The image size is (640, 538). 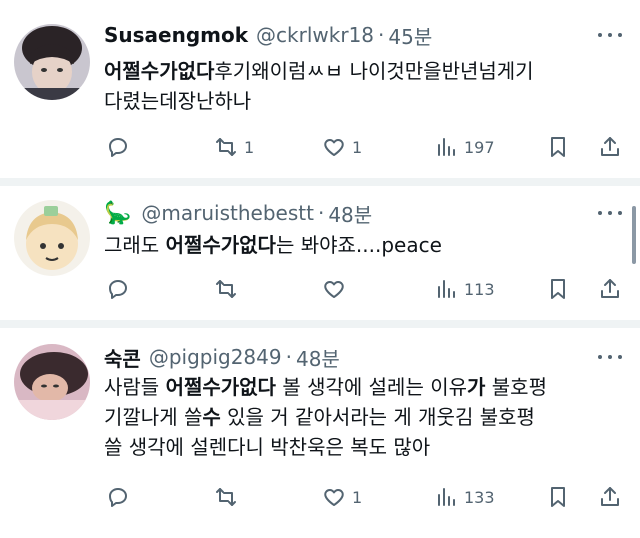 What do you see at coordinates (364, 497) in the screenshot?
I see `action-bar: 1 133` at bounding box center [364, 497].